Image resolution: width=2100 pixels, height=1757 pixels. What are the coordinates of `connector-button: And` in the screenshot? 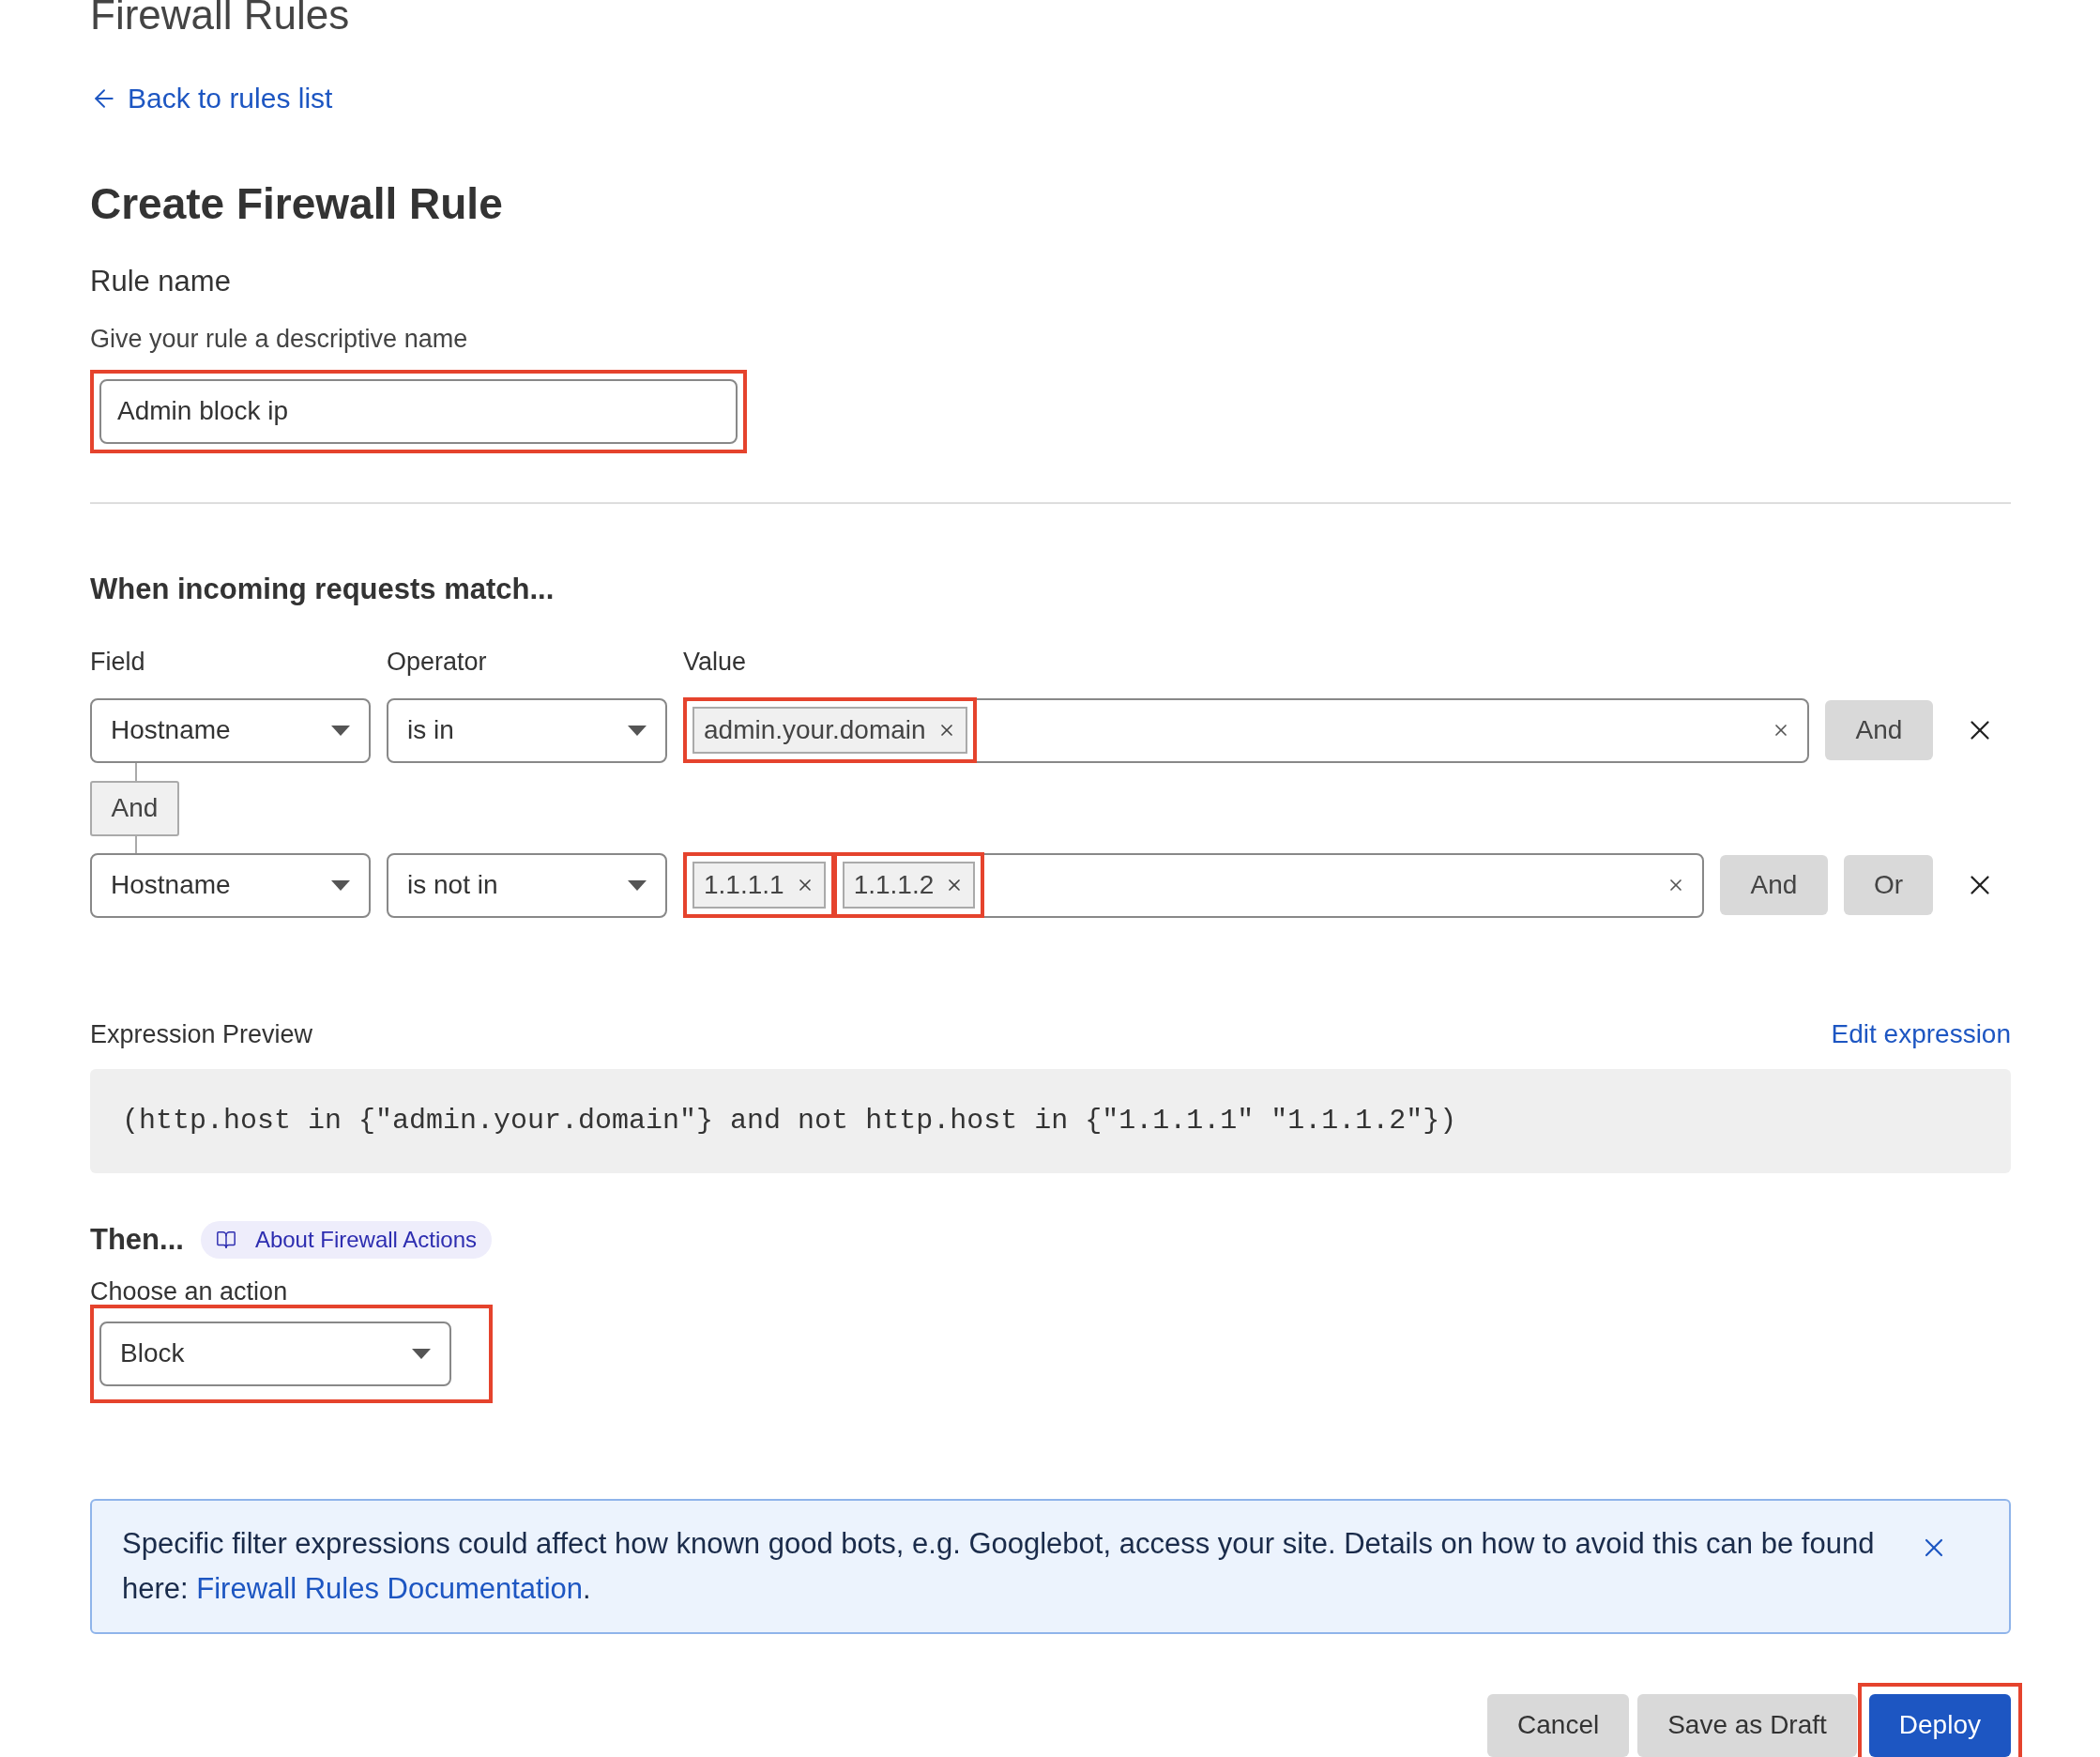 It's located at (134, 808).